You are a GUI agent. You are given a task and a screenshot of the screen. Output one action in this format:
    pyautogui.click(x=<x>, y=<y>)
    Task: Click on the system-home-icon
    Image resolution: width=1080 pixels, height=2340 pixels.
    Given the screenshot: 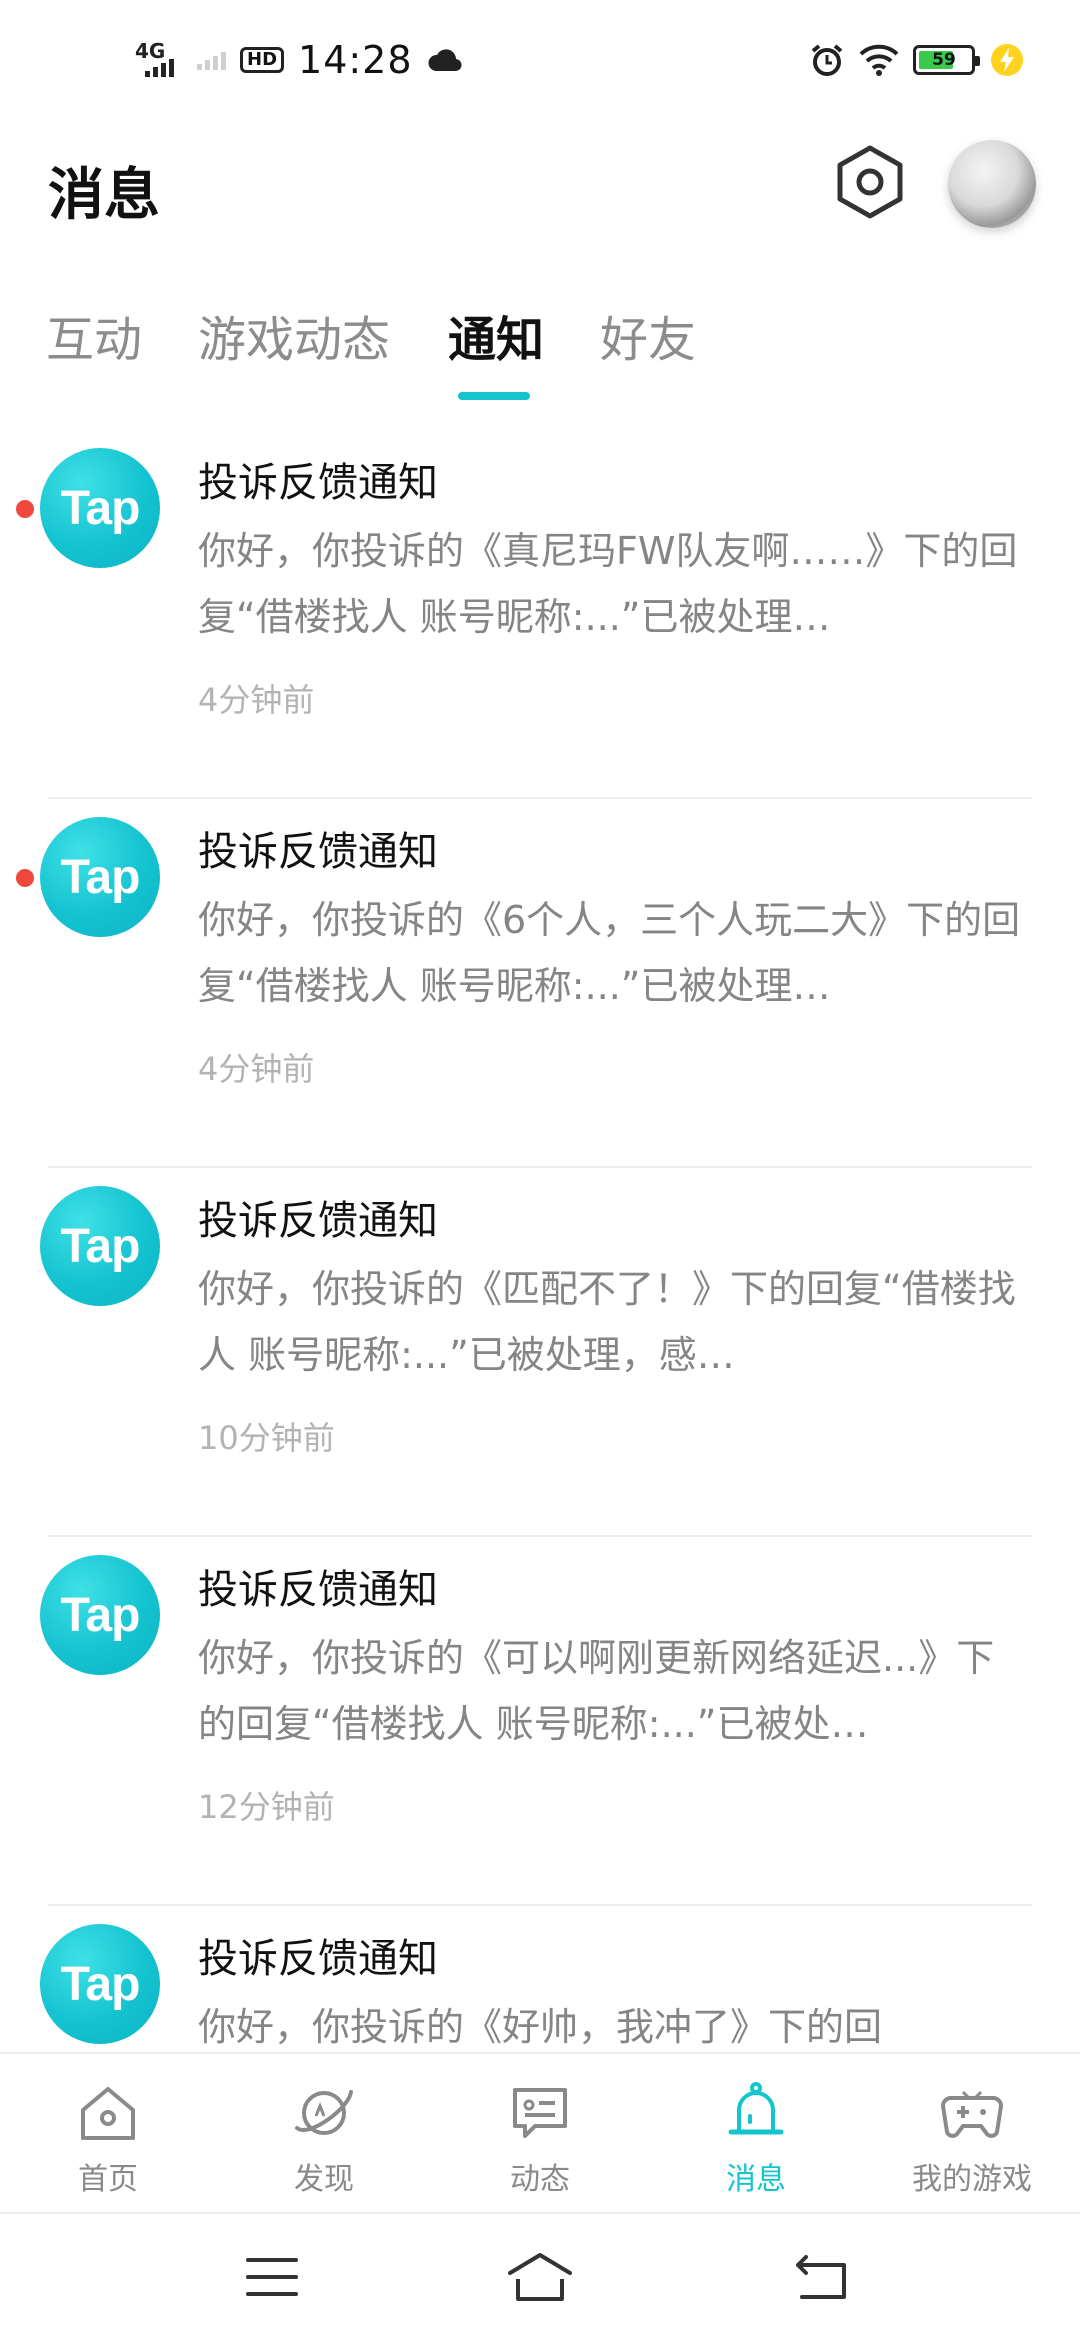 What is the action you would take?
    pyautogui.click(x=540, y=2277)
    